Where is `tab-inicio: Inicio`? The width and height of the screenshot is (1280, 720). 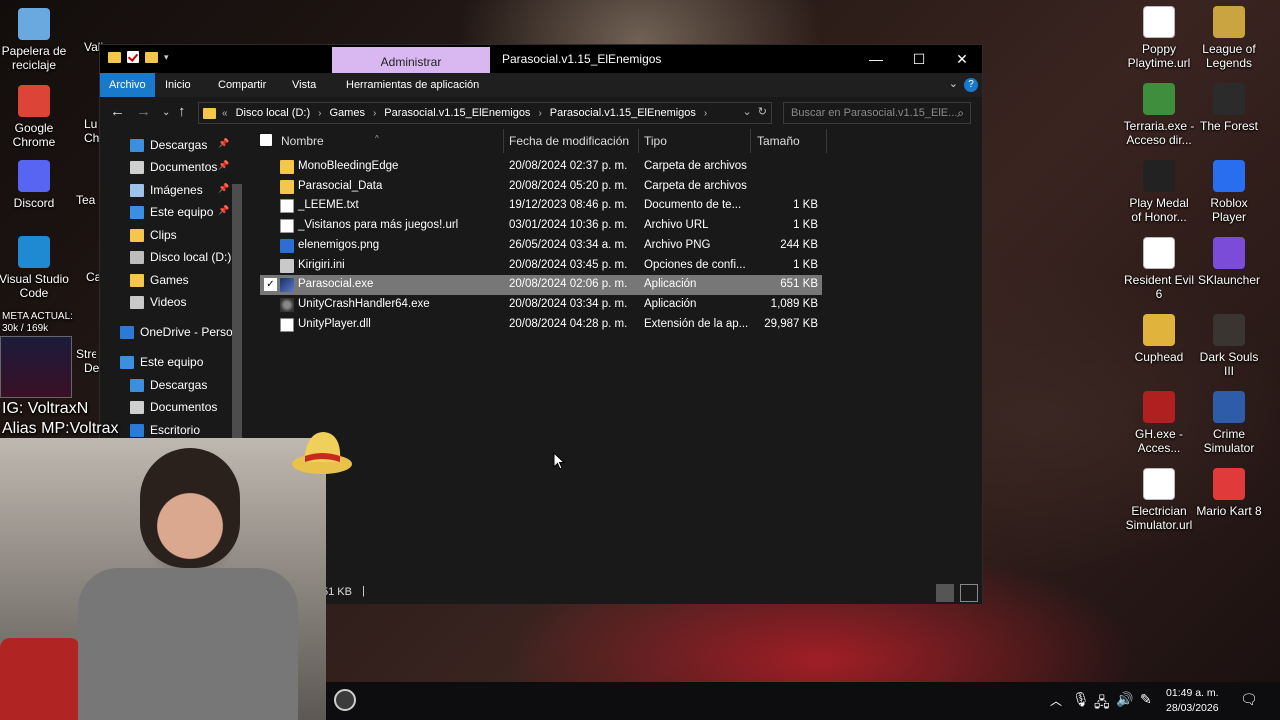
tab-inicio: Inicio is located at coordinates (178, 85).